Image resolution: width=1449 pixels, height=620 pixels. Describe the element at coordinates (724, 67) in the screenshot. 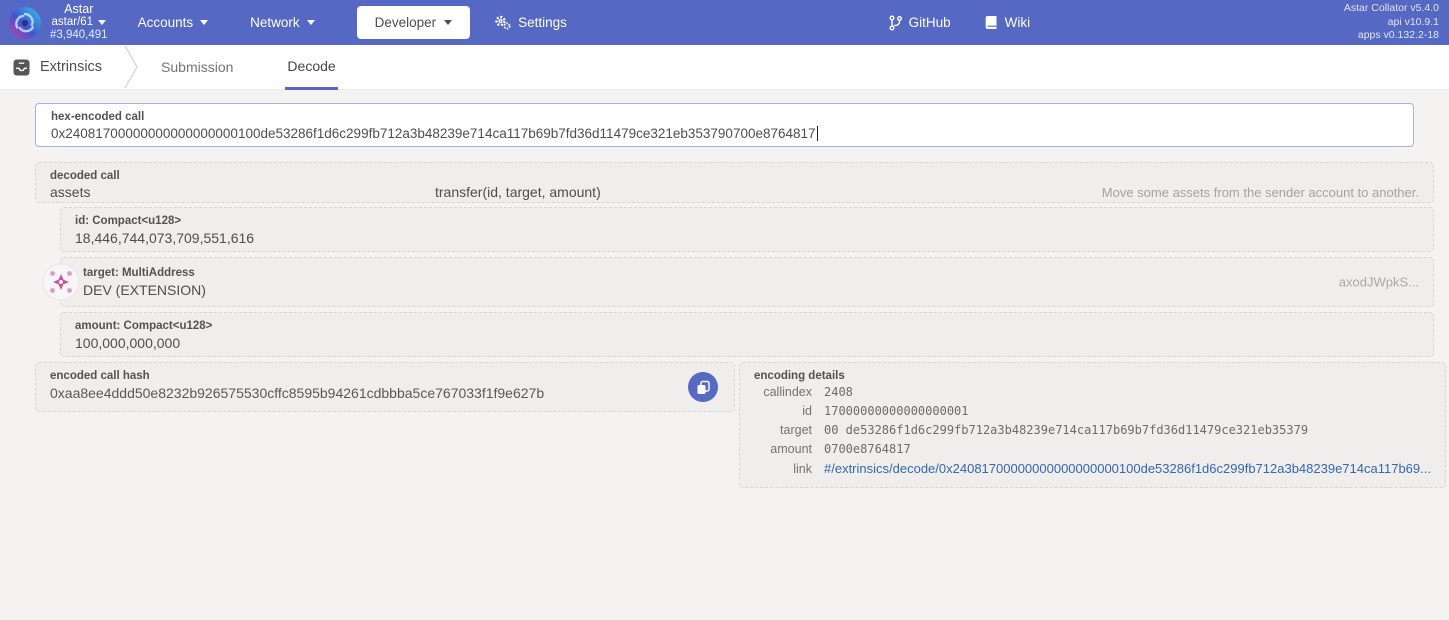

I see `tab-bar: Extrinsics Submission Decode` at that location.